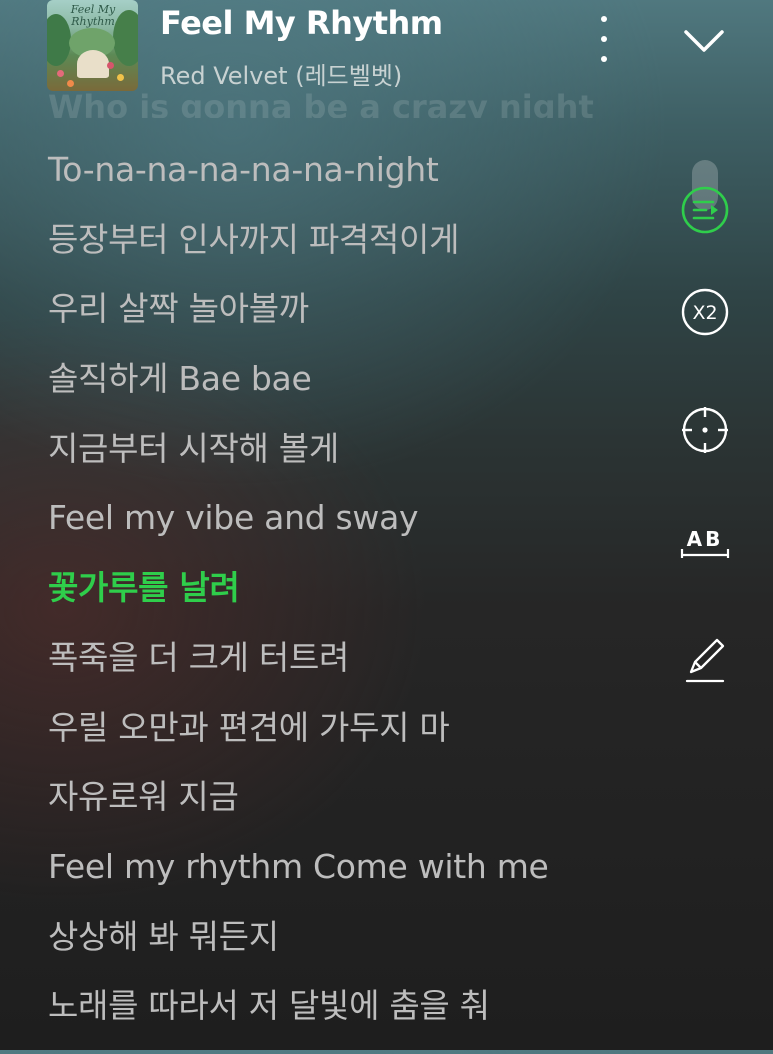 The height and width of the screenshot is (1054, 773). Describe the element at coordinates (348, 1019) in the screenshot. I see `lyric-line: 노래를 따라서 저 달빛에 춤을 춰` at that location.